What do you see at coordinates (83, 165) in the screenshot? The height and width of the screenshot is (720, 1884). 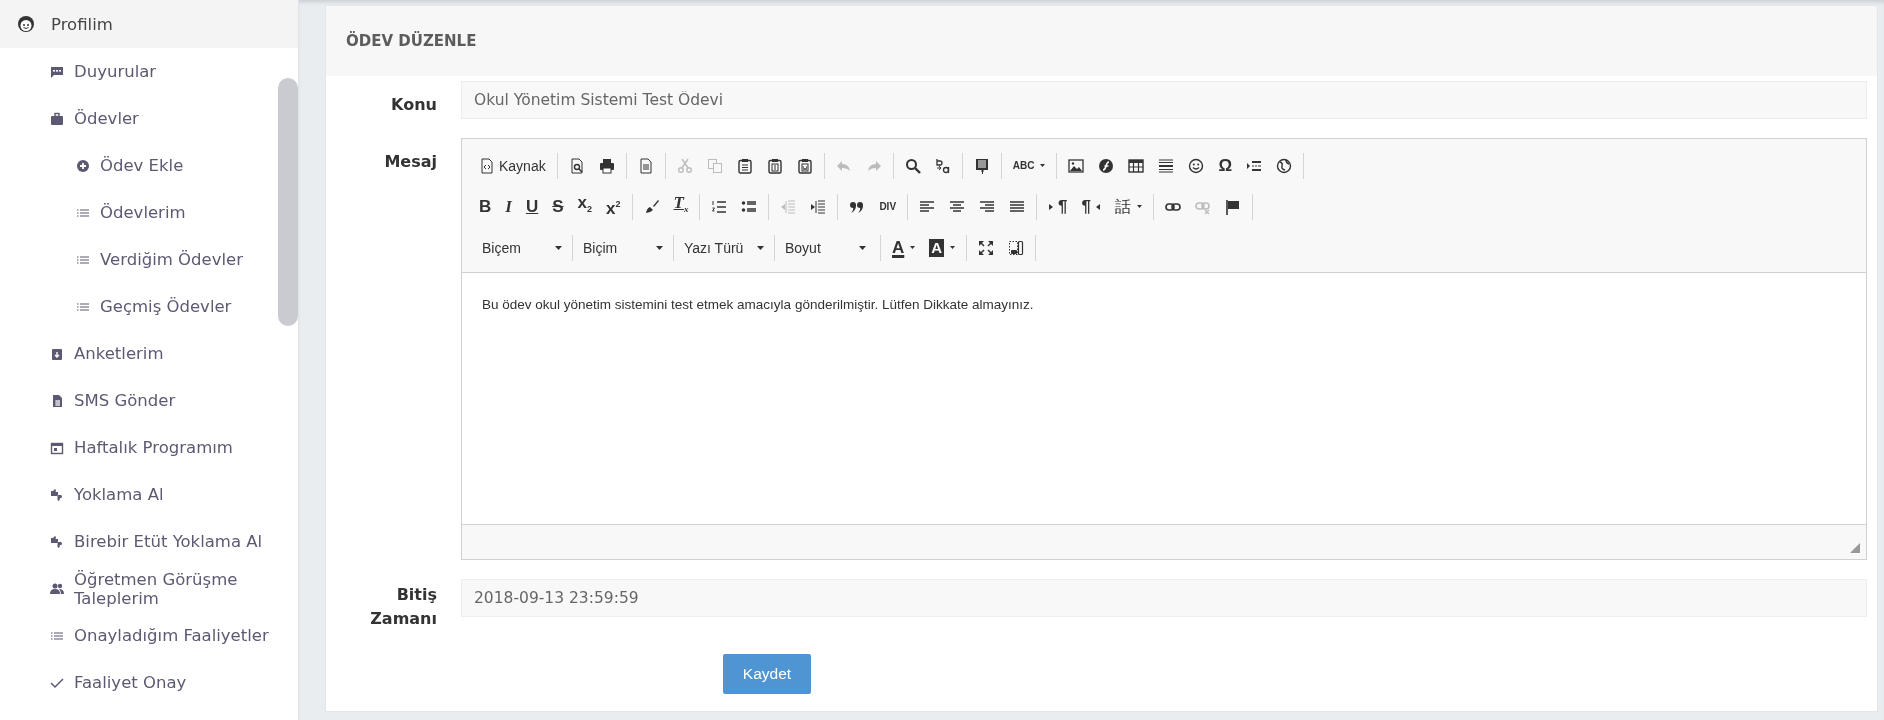 I see `plus-circle-icon` at bounding box center [83, 165].